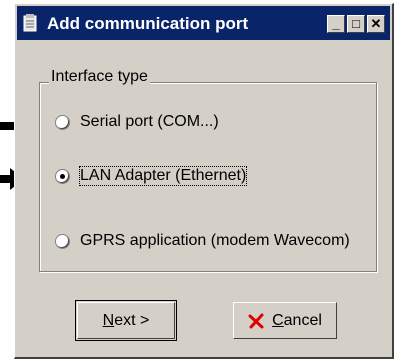  I want to click on close-button: ✕, so click(376, 24).